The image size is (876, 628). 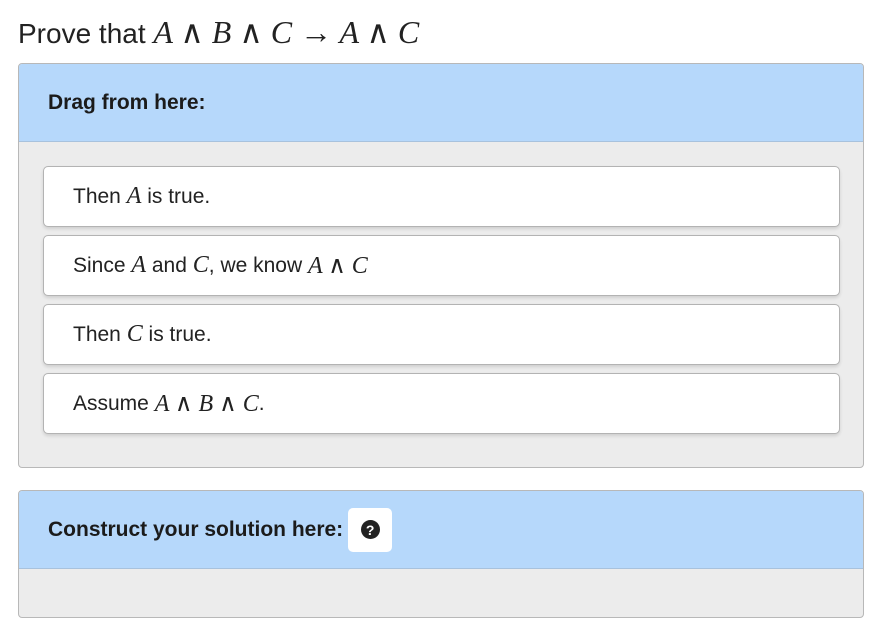 I want to click on proof-line-block: Since A and C, we know A ∧ C, so click(x=441, y=265).